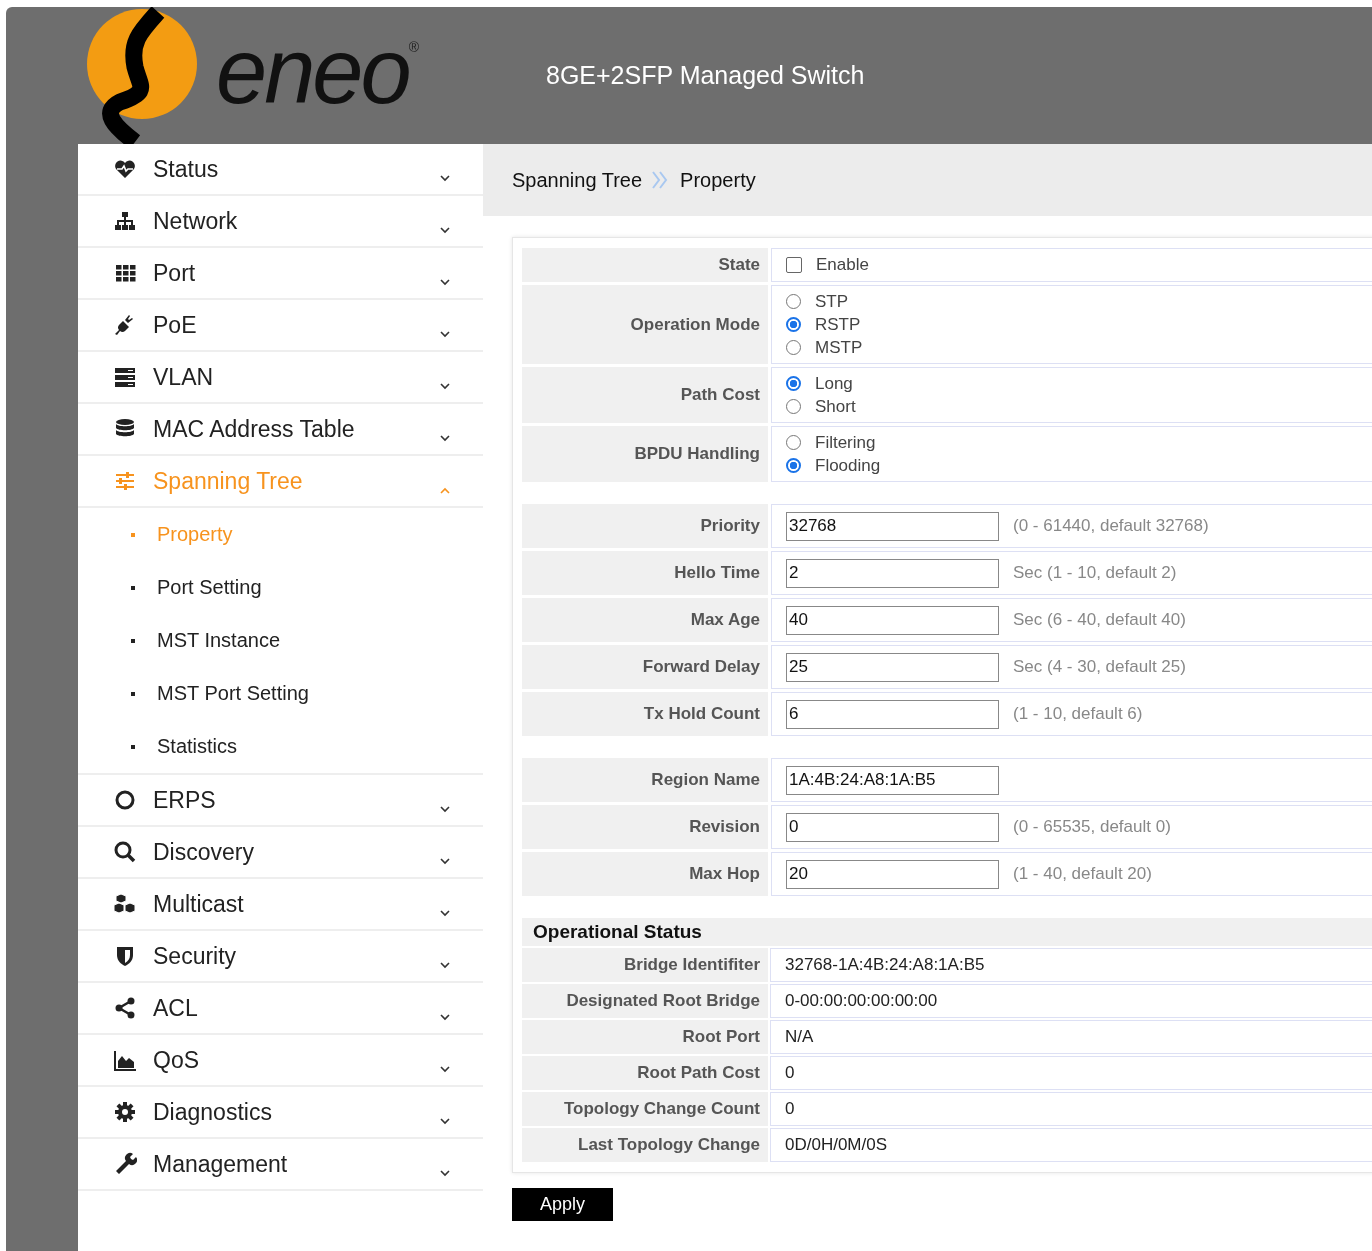 The width and height of the screenshot is (1372, 1251). Describe the element at coordinates (125, 1112) in the screenshot. I see `gear-icon` at that location.